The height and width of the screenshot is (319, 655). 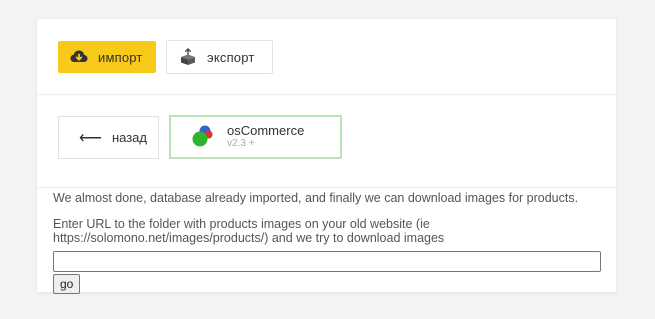 I want to click on back-button: ⟵ назад, so click(x=108, y=137).